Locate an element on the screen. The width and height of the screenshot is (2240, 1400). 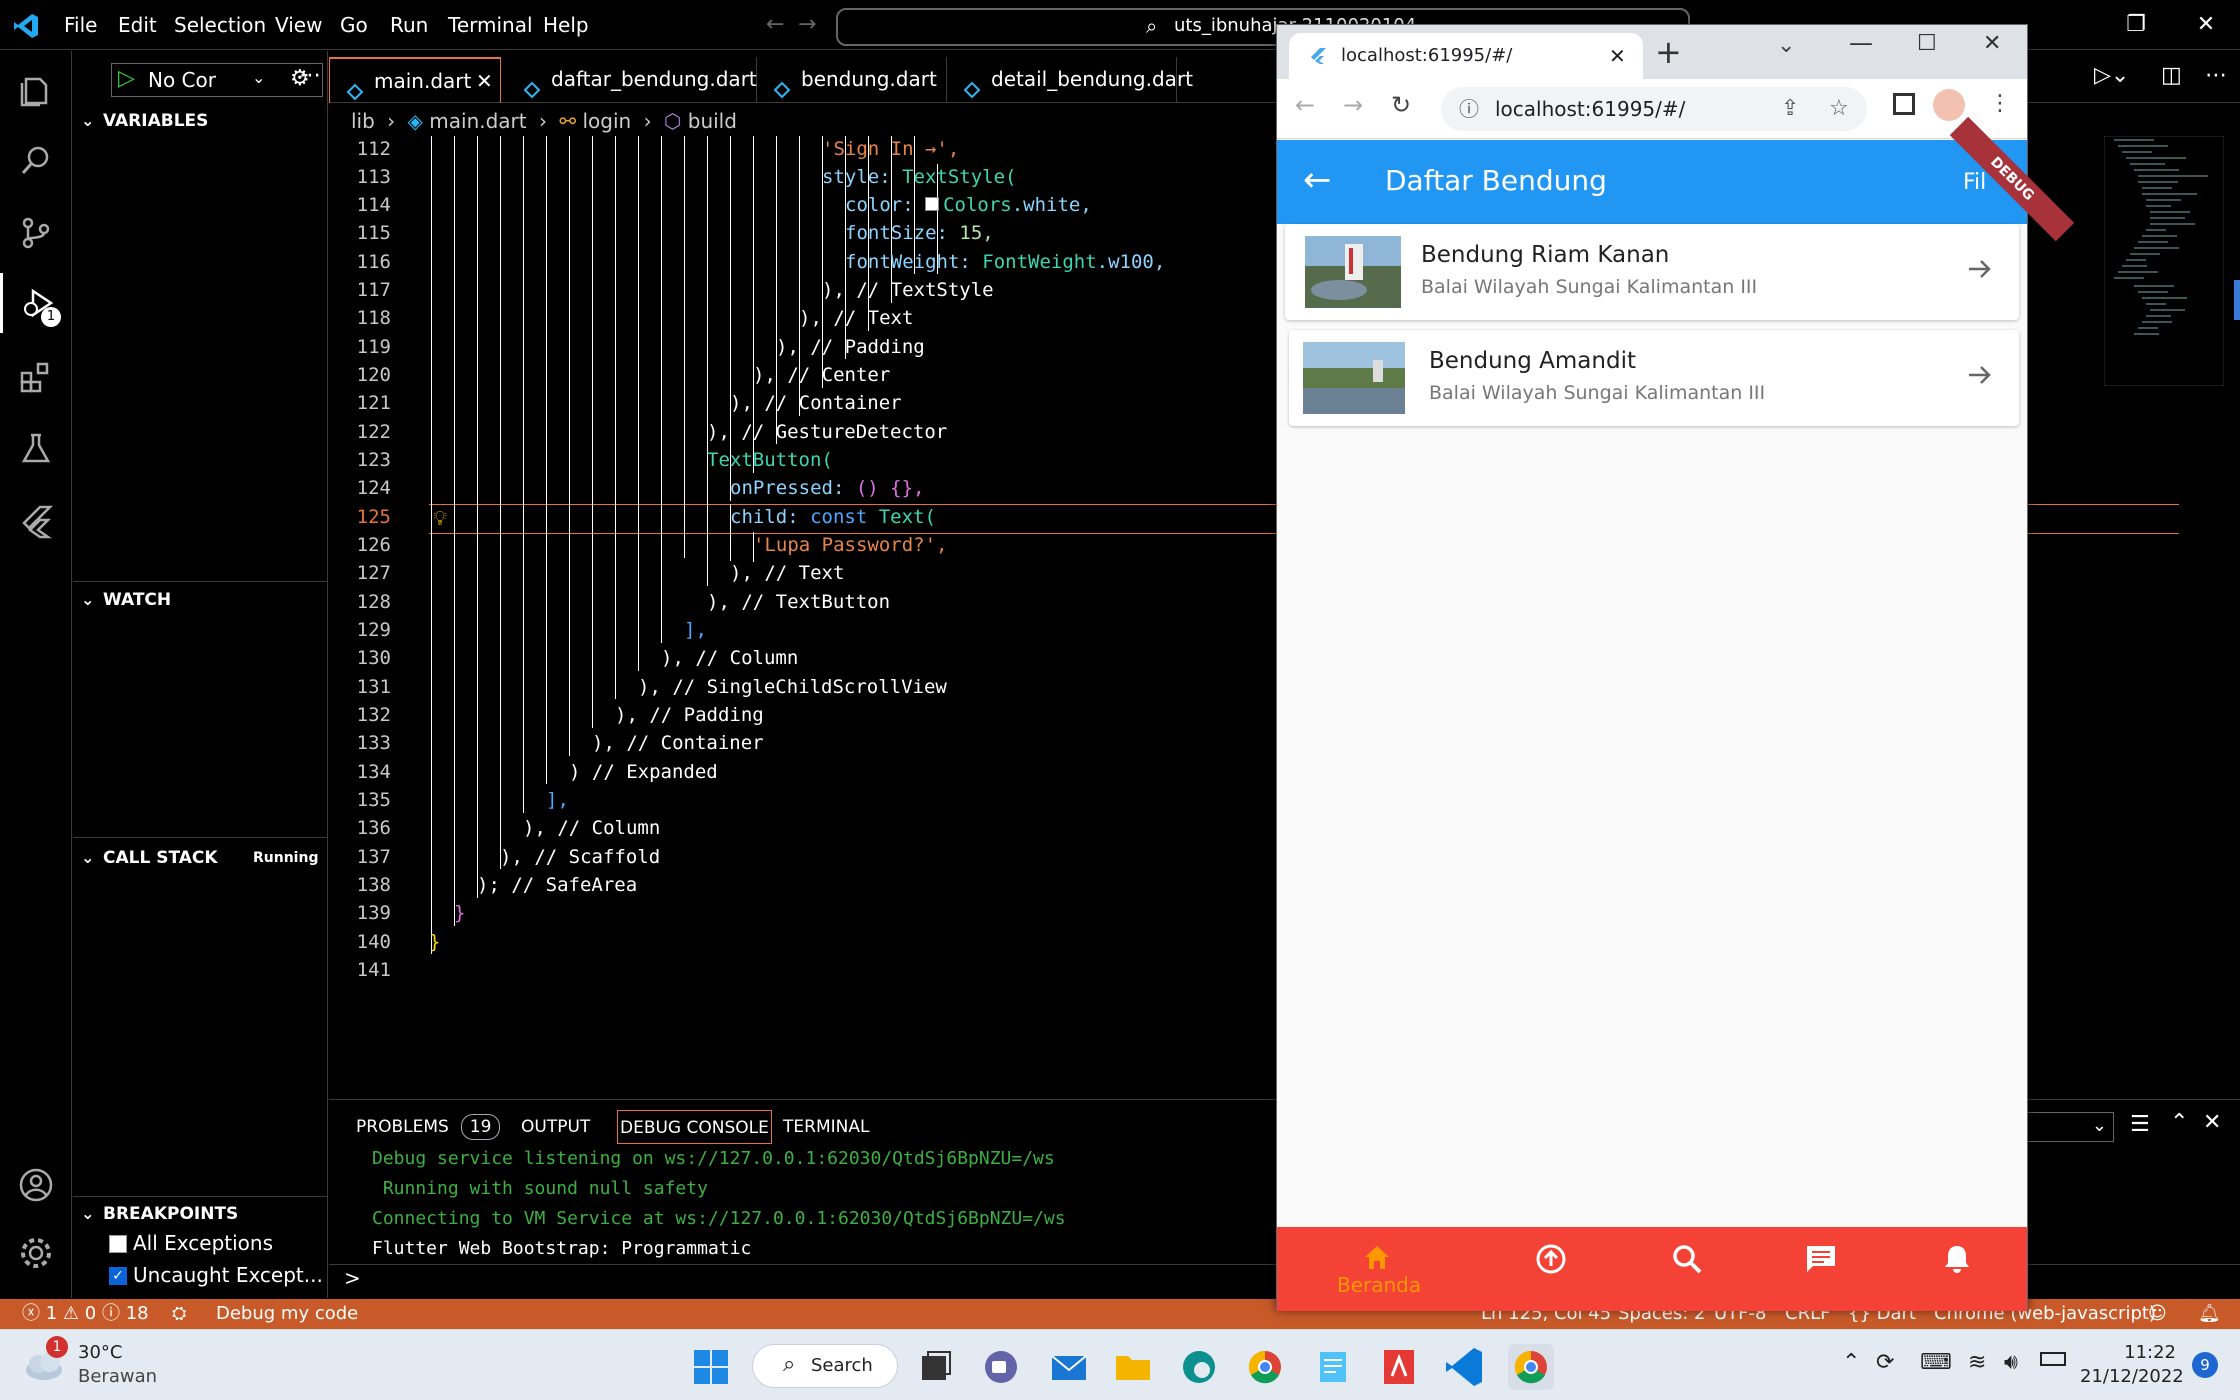
notification-badge: 9 is located at coordinates (2205, 1365).